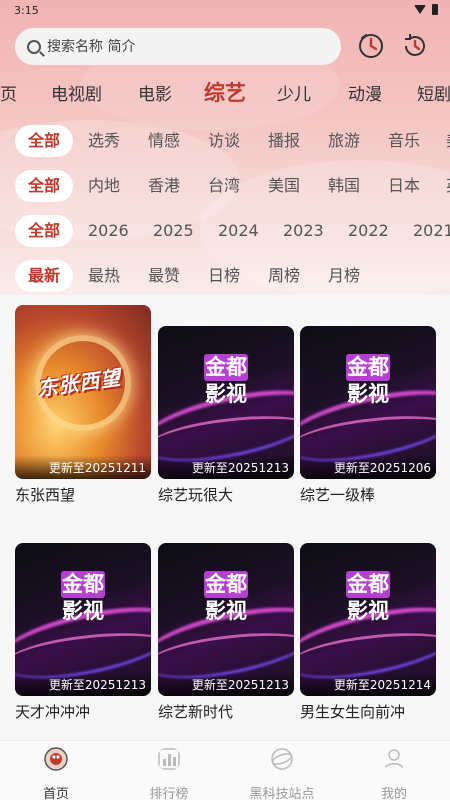 Image resolution: width=450 pixels, height=800 pixels. I want to click on tab-movie: 电影, so click(155, 92).